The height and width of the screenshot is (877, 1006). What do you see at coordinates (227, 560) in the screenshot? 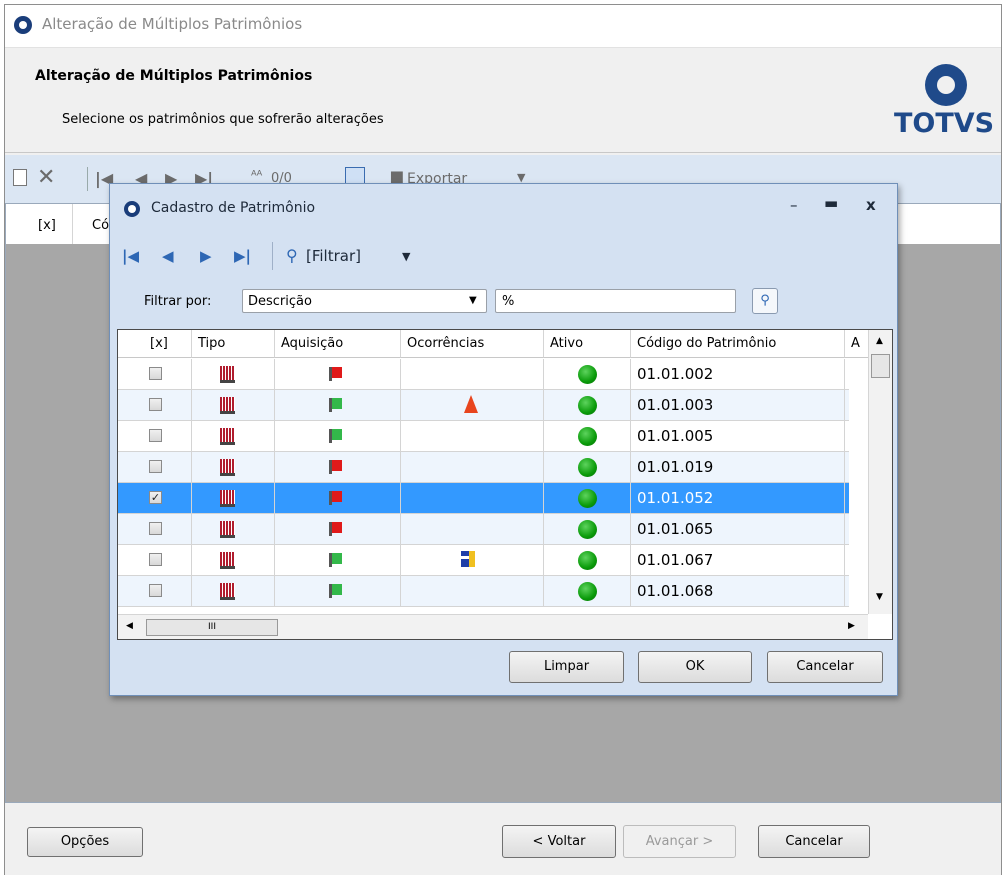
I see `barcode-icon` at bounding box center [227, 560].